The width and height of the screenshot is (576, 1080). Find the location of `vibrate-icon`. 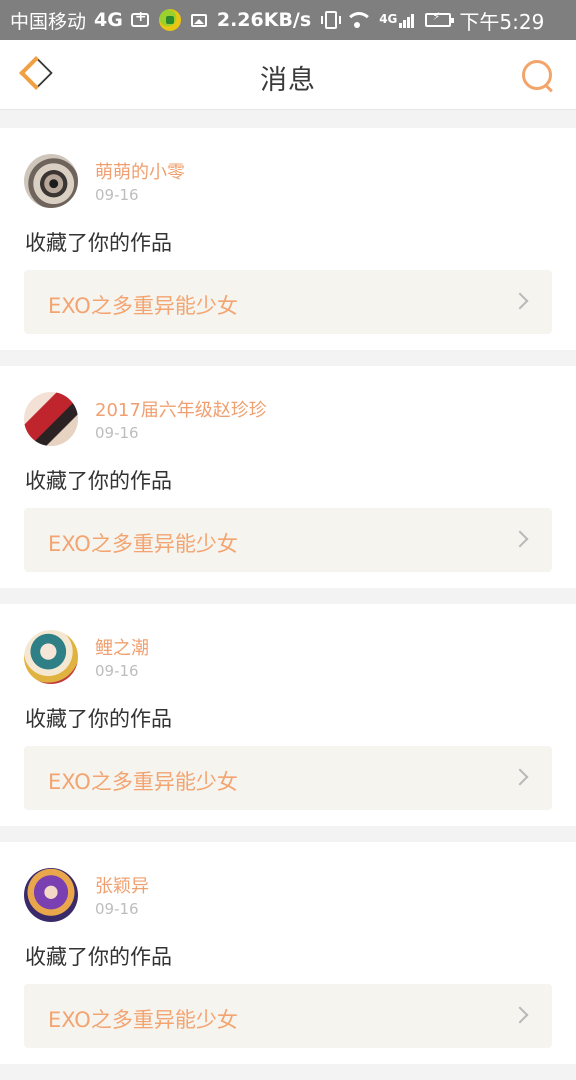

vibrate-icon is located at coordinates (331, 20).